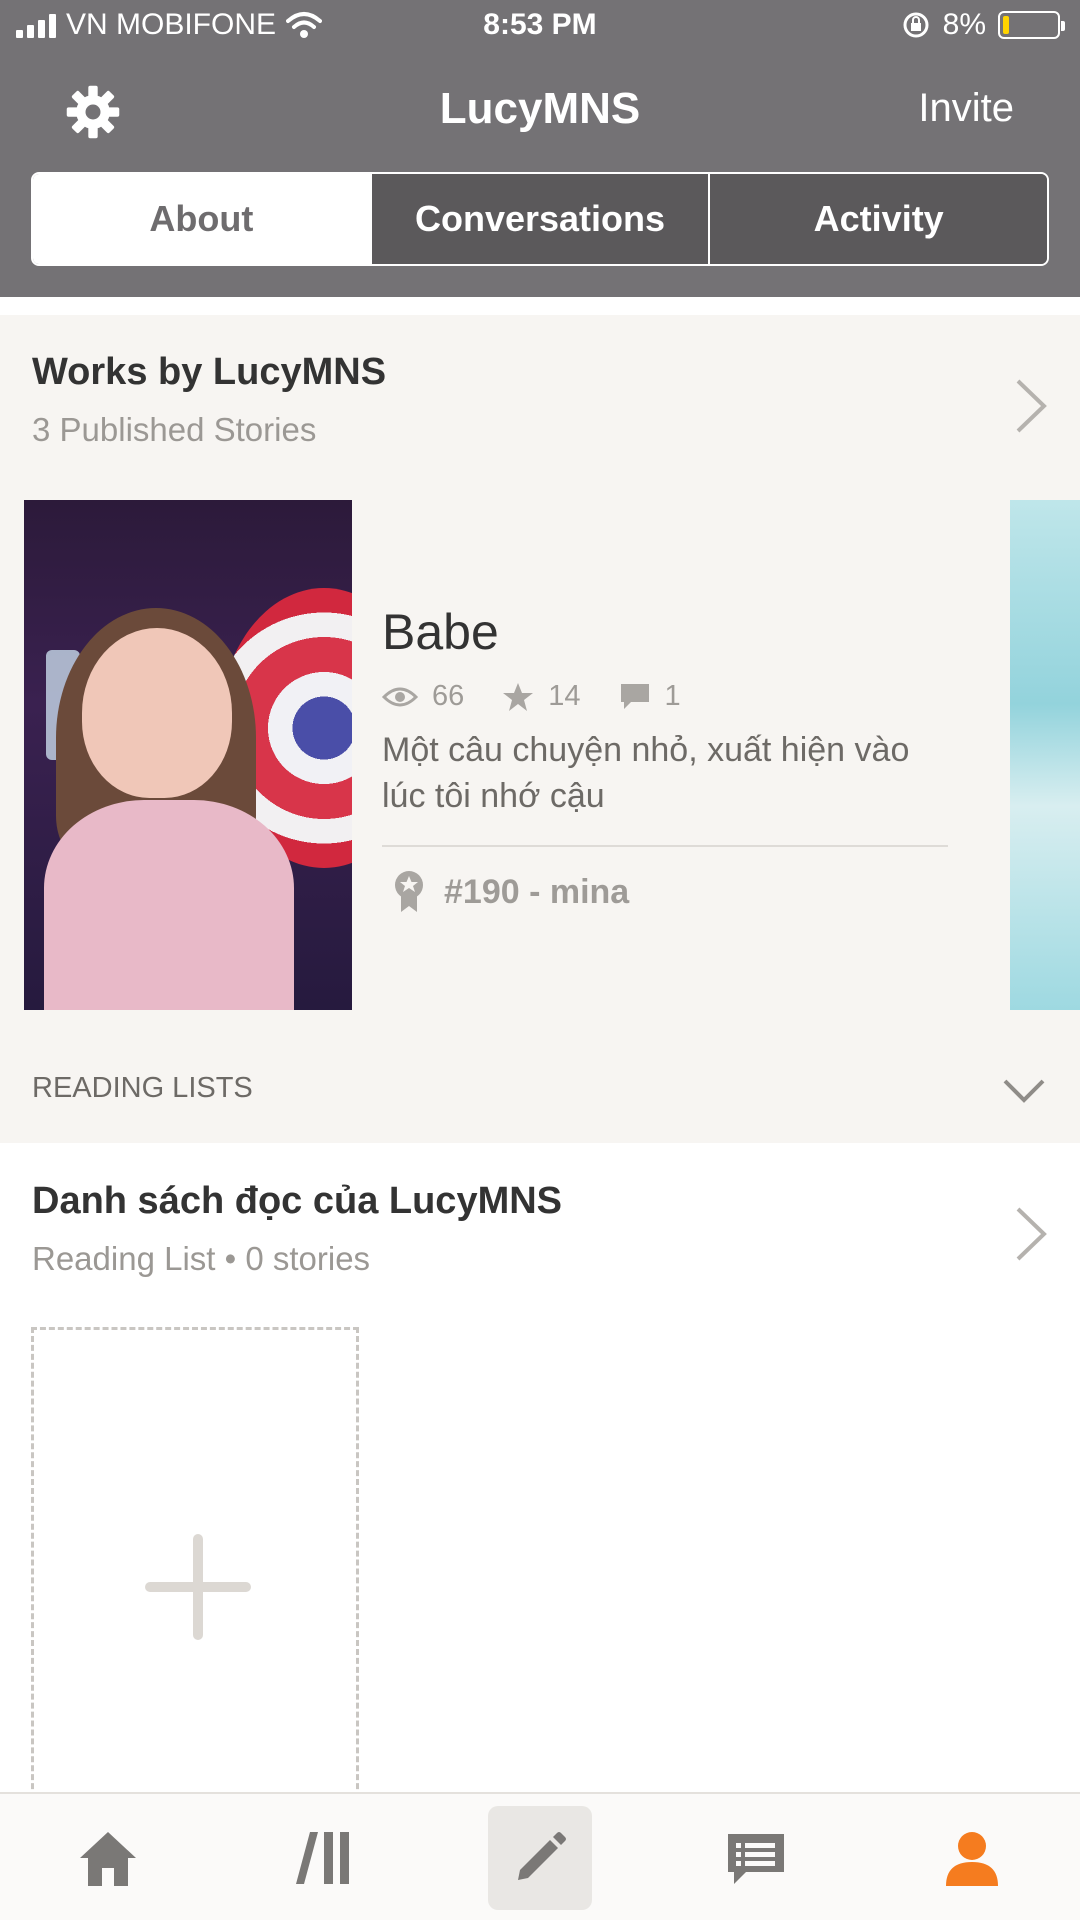 This screenshot has width=1080, height=1920. What do you see at coordinates (448, 696) in the screenshot?
I see `reads-count: 66` at bounding box center [448, 696].